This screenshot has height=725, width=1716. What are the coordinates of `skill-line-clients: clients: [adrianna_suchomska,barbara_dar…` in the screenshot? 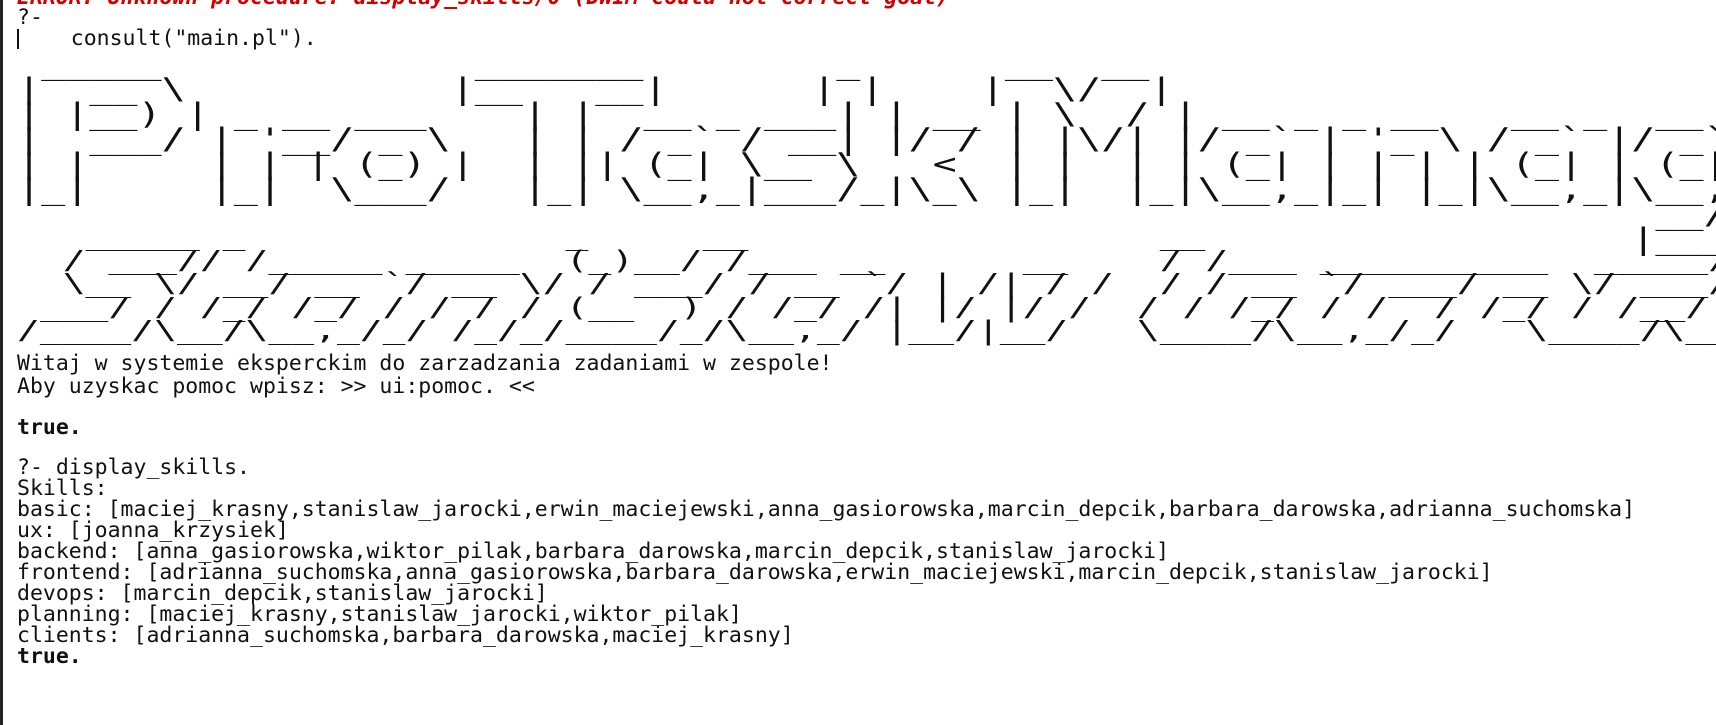 It's located at (405, 635).